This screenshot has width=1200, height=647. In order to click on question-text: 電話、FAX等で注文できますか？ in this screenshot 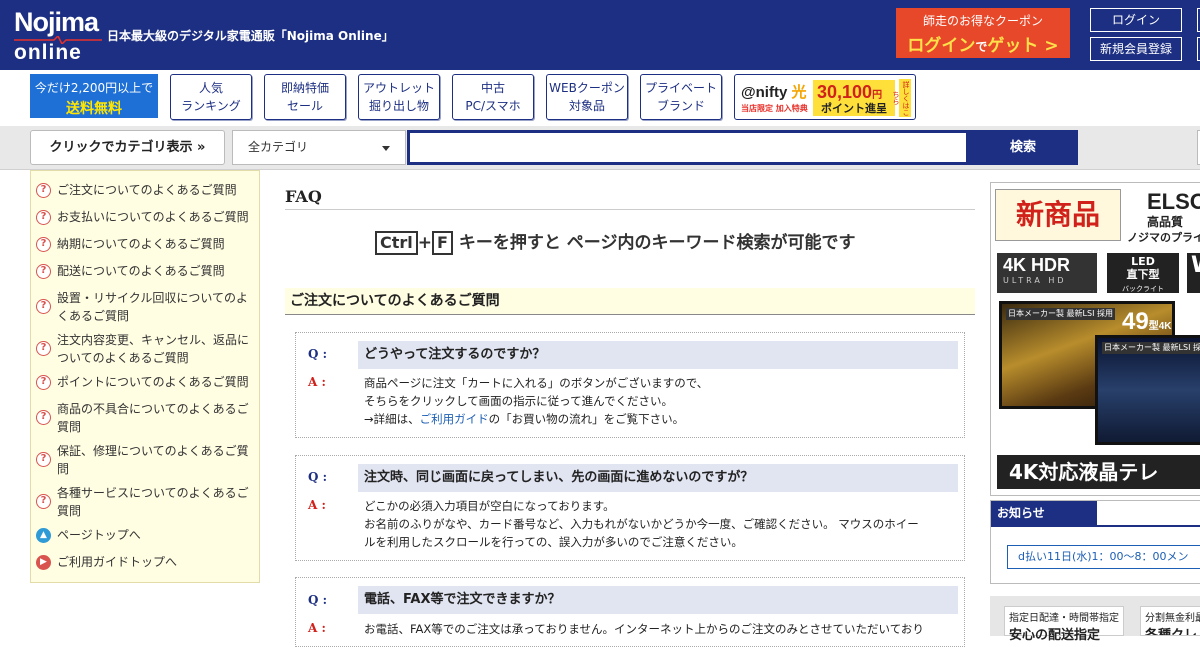, I will do `click(658, 600)`.